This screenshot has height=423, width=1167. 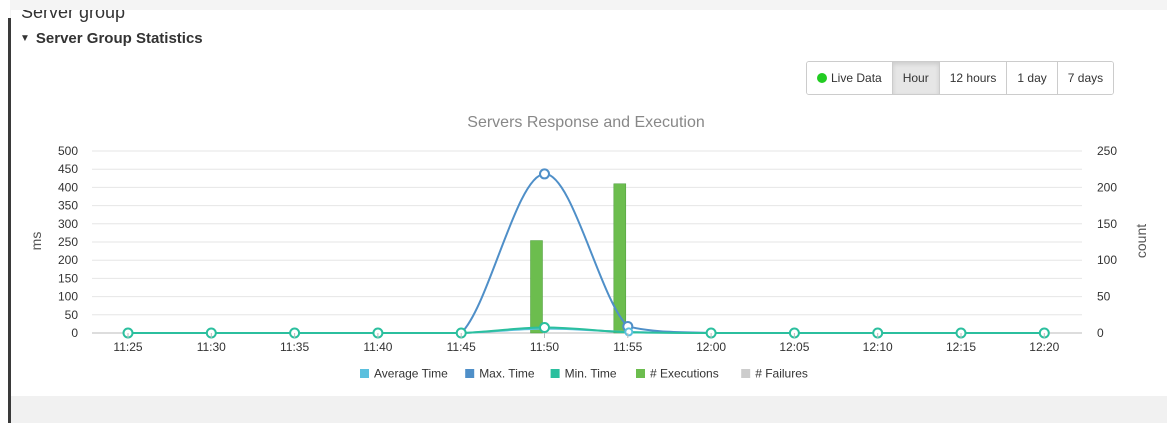 What do you see at coordinates (68, 260) in the screenshot?
I see `y-tick-label: 200` at bounding box center [68, 260].